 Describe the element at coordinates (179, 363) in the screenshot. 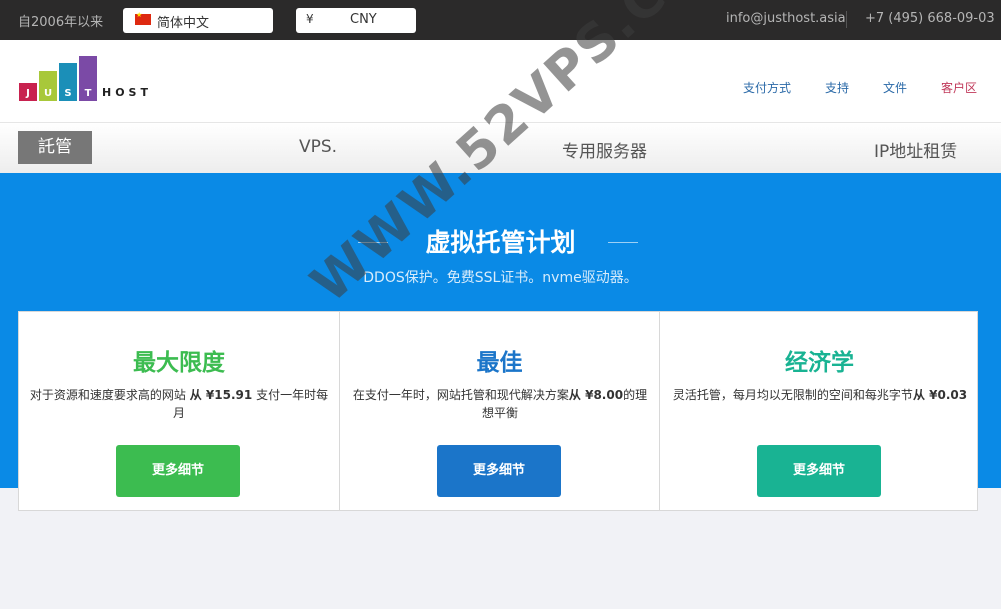

I see `plan-title: 最大限度` at that location.